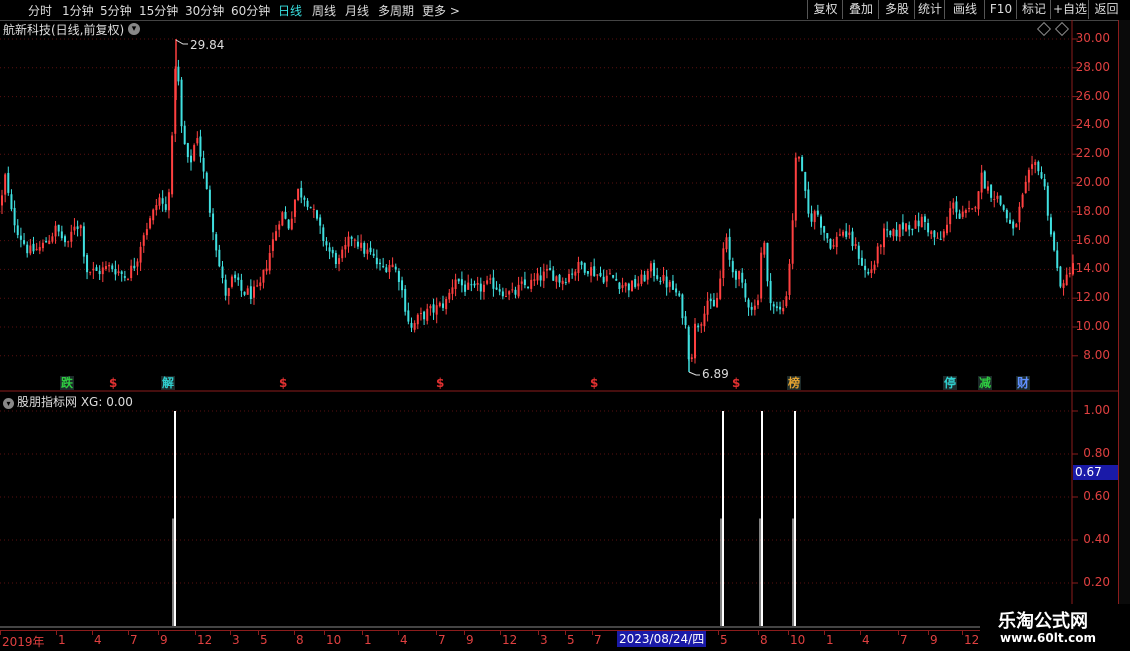  Describe the element at coordinates (62, 640) in the screenshot. I see `date-tick-label: 1` at that location.